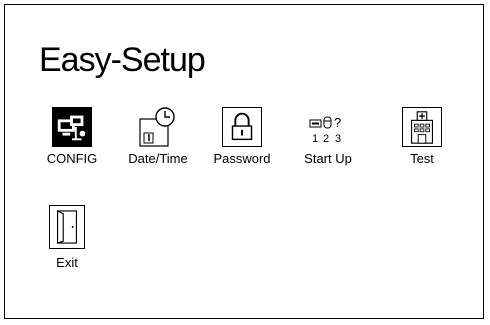 This screenshot has height=325, width=490. I want to click on test-tile: Test, so click(422, 136).